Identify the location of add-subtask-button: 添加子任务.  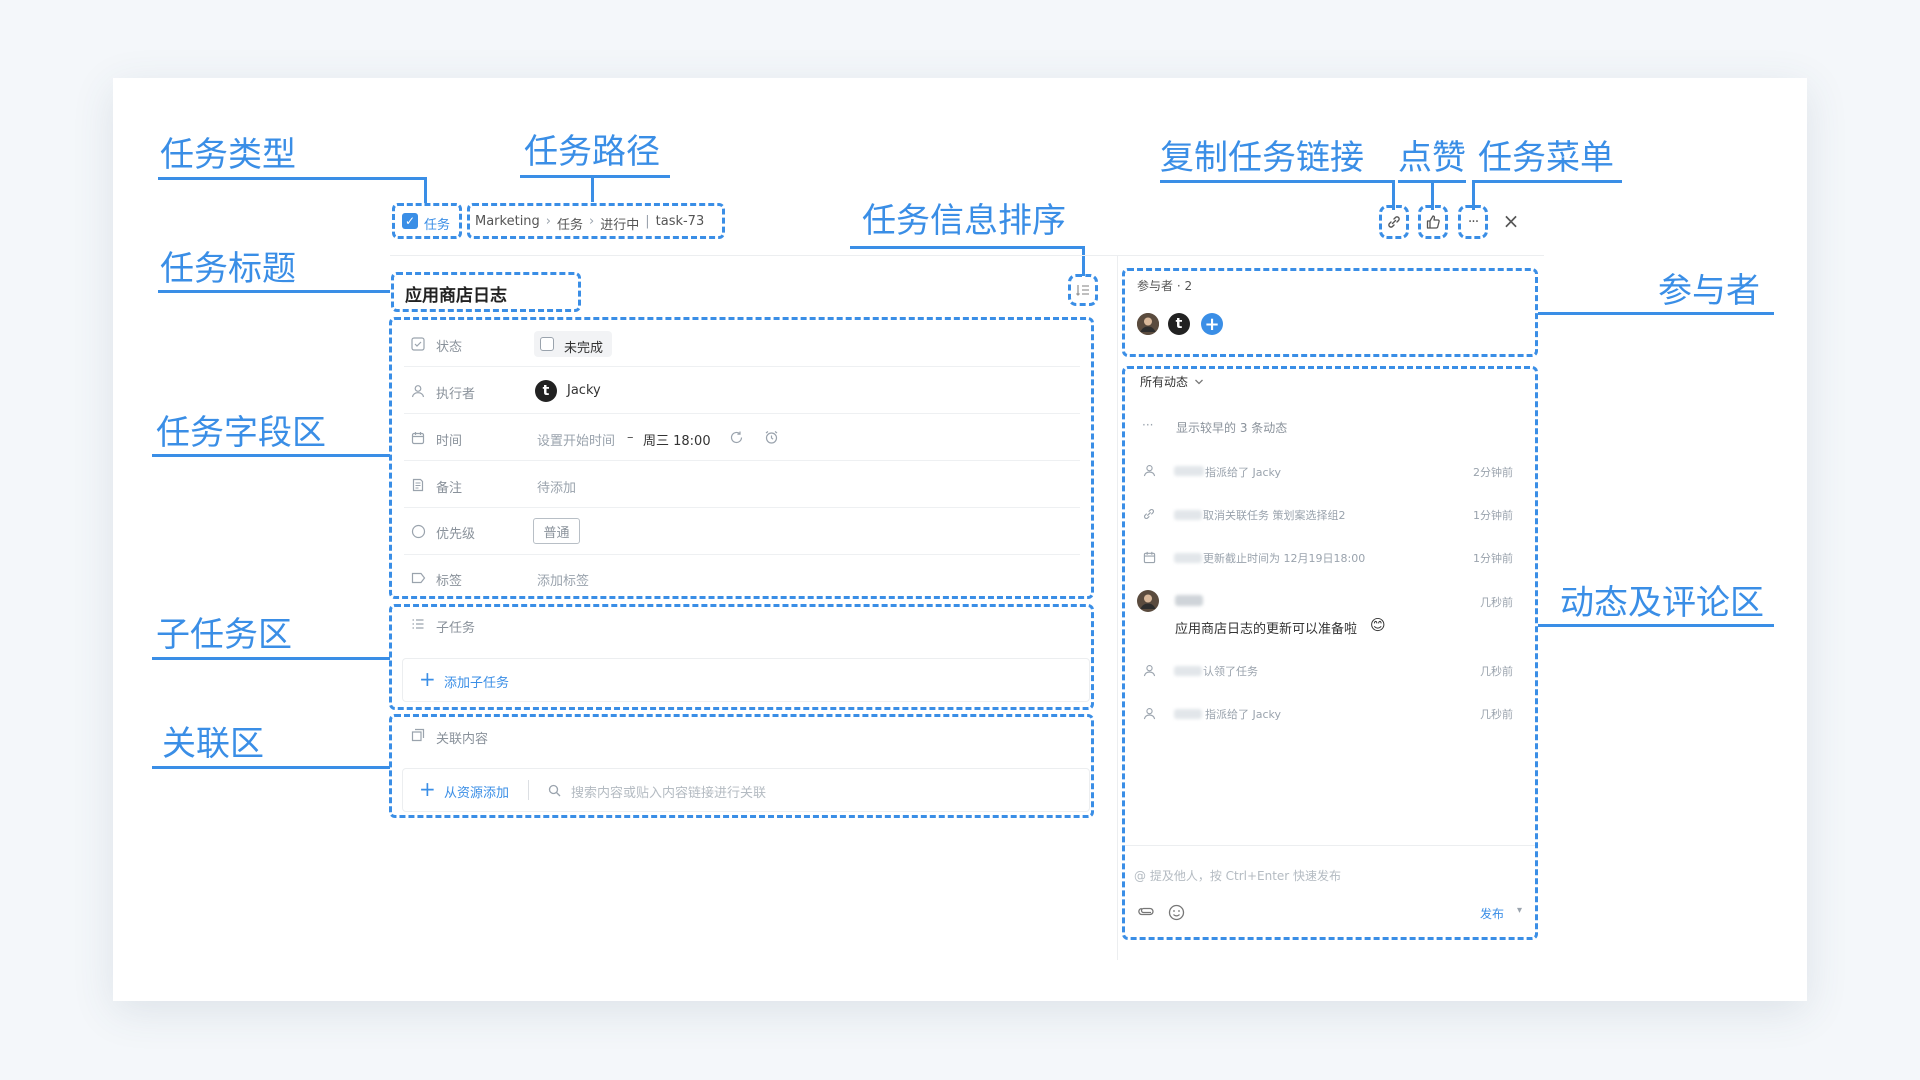
(476, 681).